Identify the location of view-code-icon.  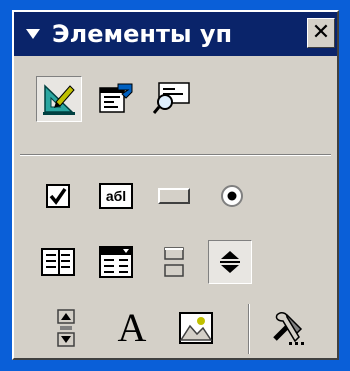
(171, 98).